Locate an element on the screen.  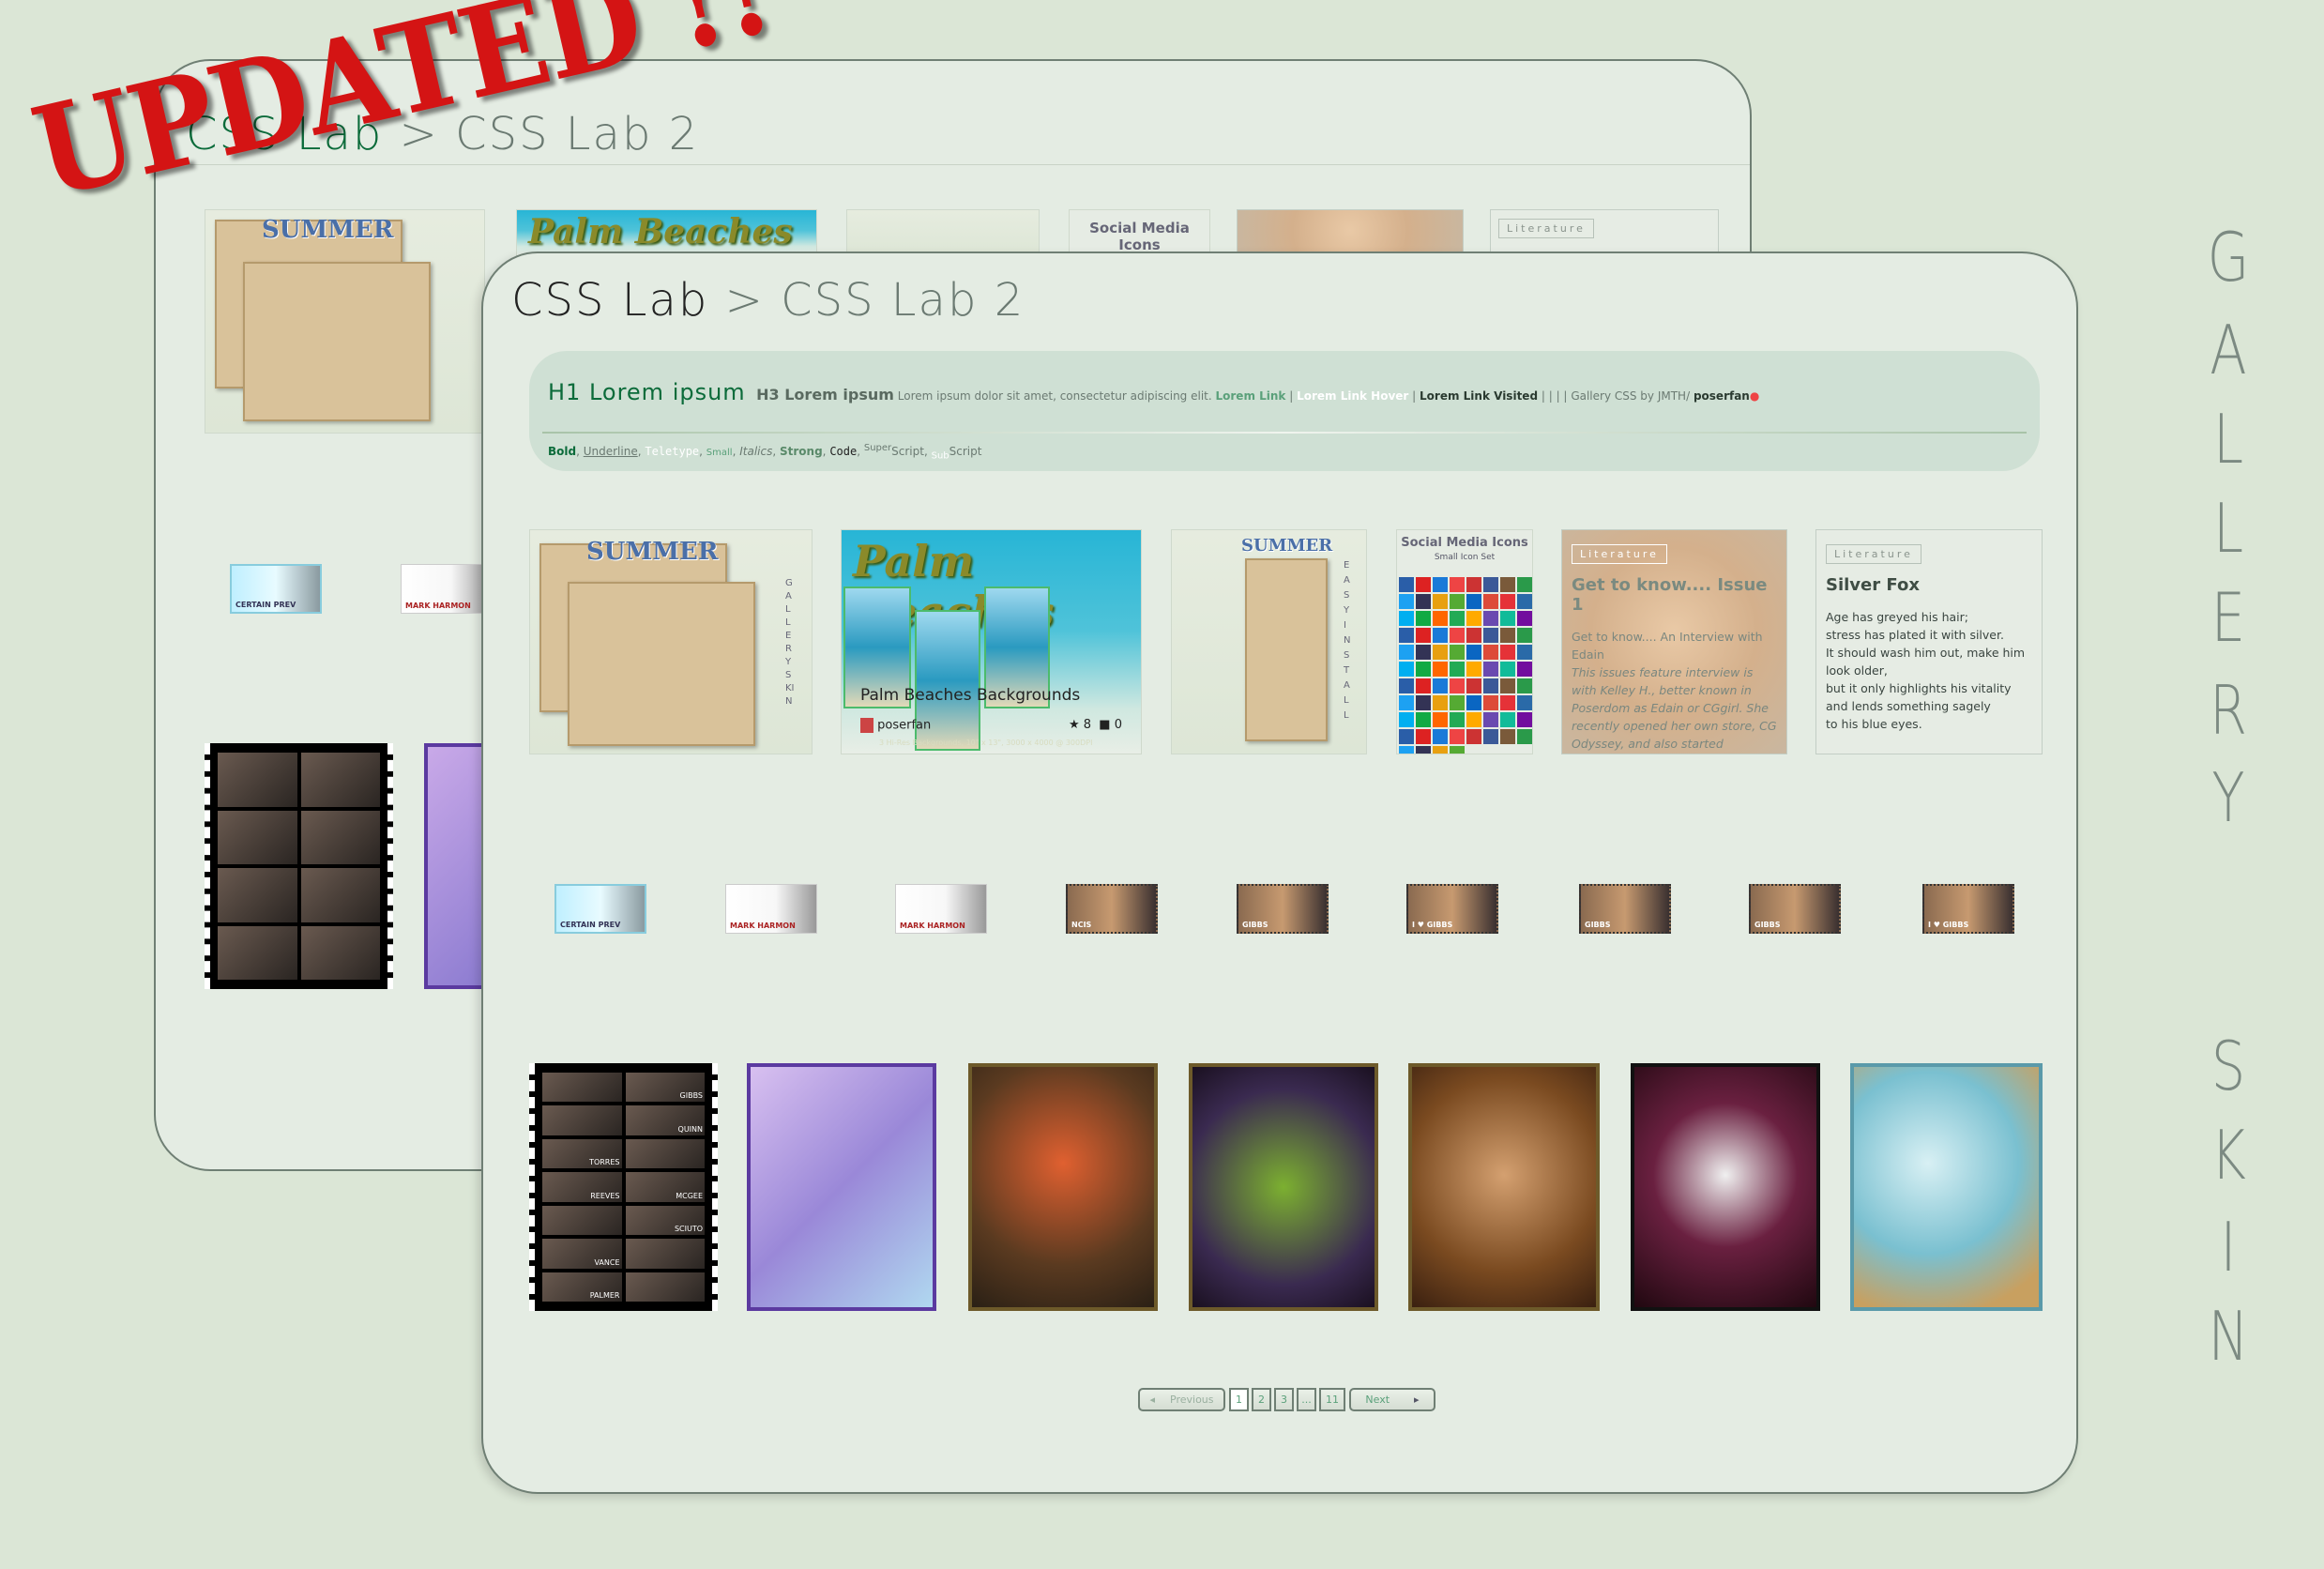
thumb-black-cat-art is located at coordinates (1725, 1187).